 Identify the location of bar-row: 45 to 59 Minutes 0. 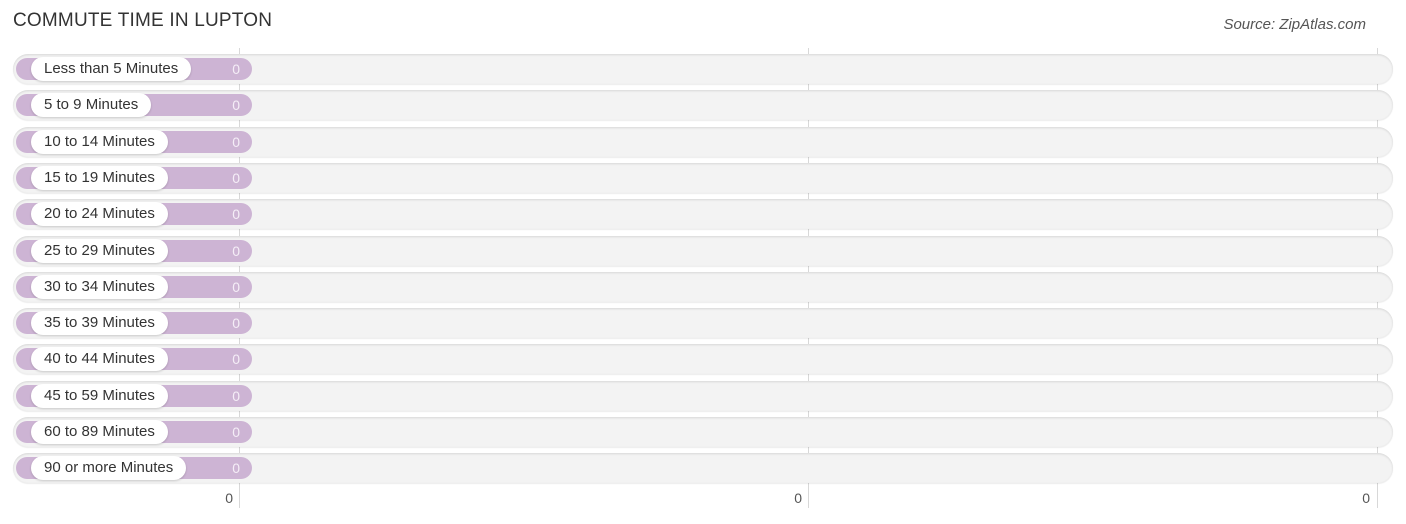
(703, 395).